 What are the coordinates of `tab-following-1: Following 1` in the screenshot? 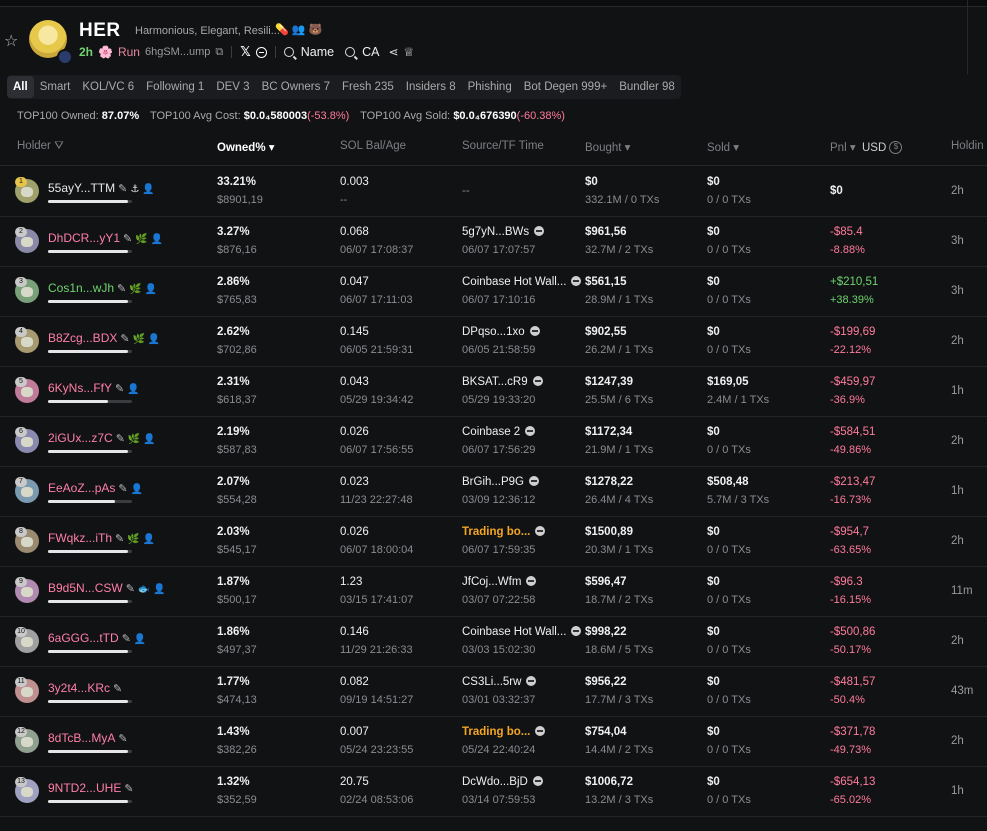 It's located at (175, 87).